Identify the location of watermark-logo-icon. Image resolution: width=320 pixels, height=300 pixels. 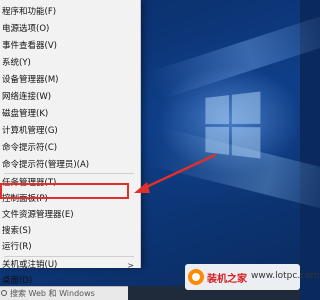
(196, 277).